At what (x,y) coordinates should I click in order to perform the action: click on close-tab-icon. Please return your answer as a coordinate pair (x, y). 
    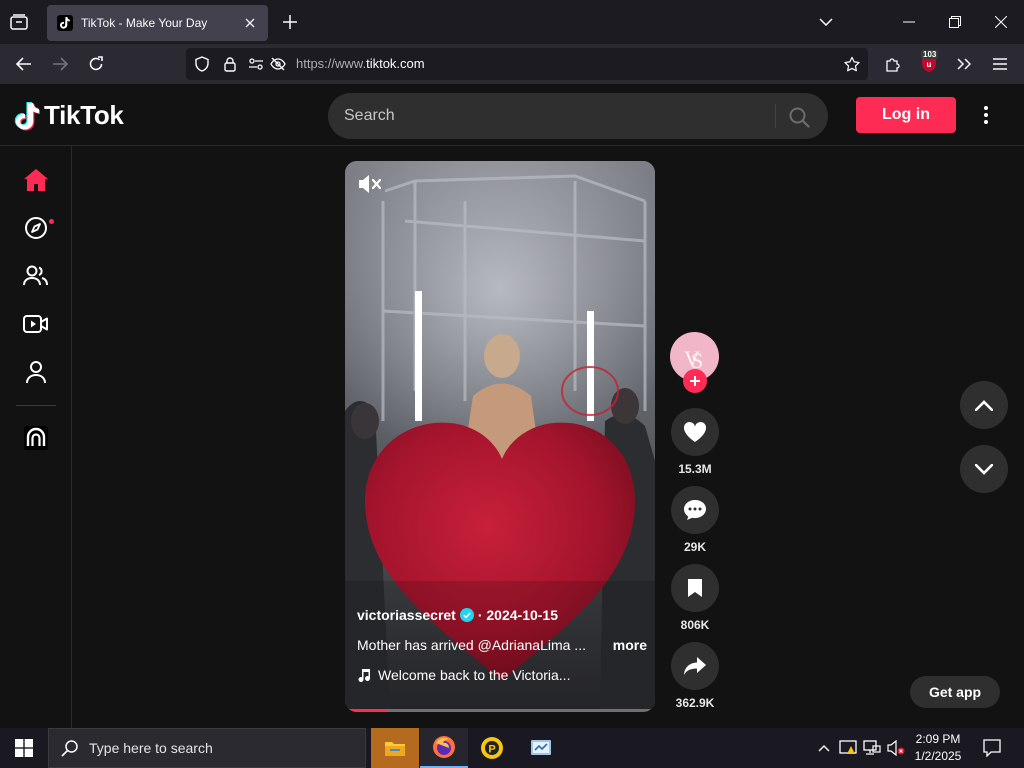
    Looking at the image, I should click on (250, 23).